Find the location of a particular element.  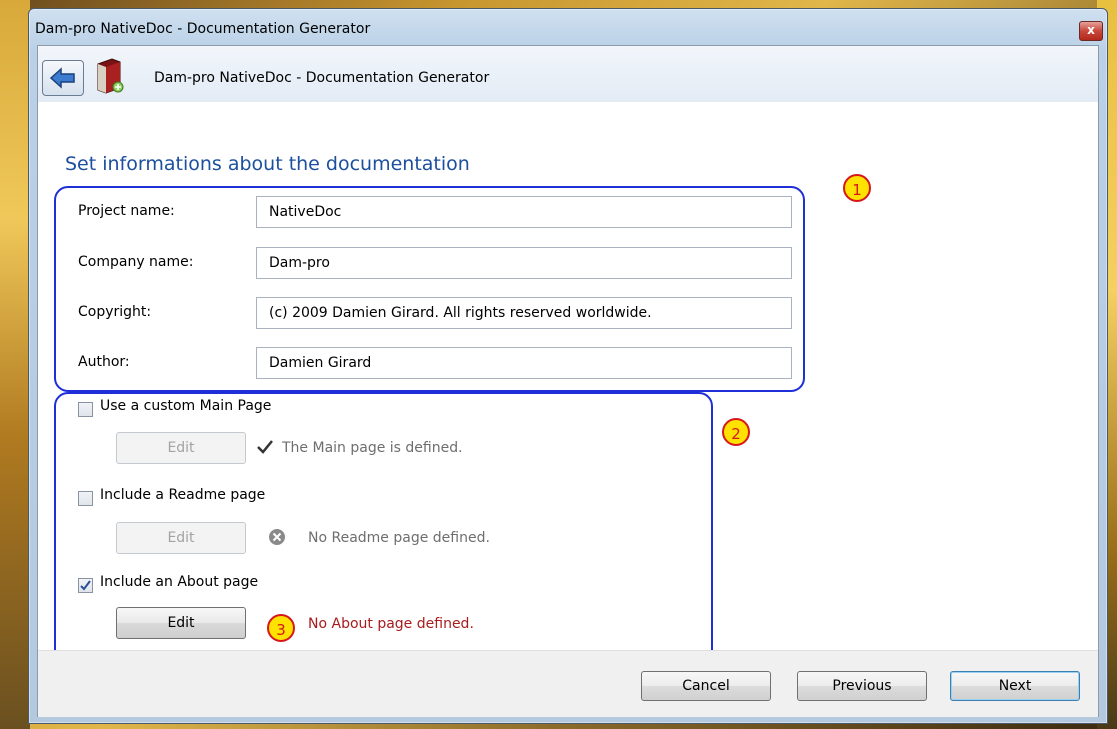

about-page-checkbox is located at coordinates (85, 585).